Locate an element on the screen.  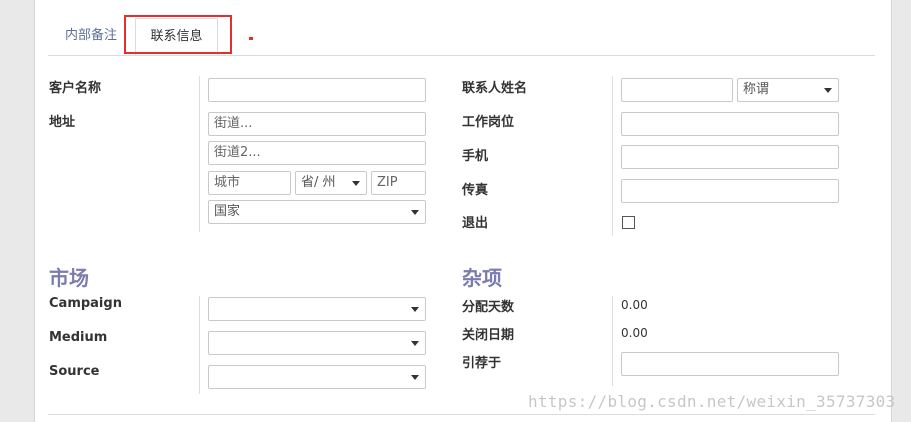
opt-out-checkbox is located at coordinates (628, 222).